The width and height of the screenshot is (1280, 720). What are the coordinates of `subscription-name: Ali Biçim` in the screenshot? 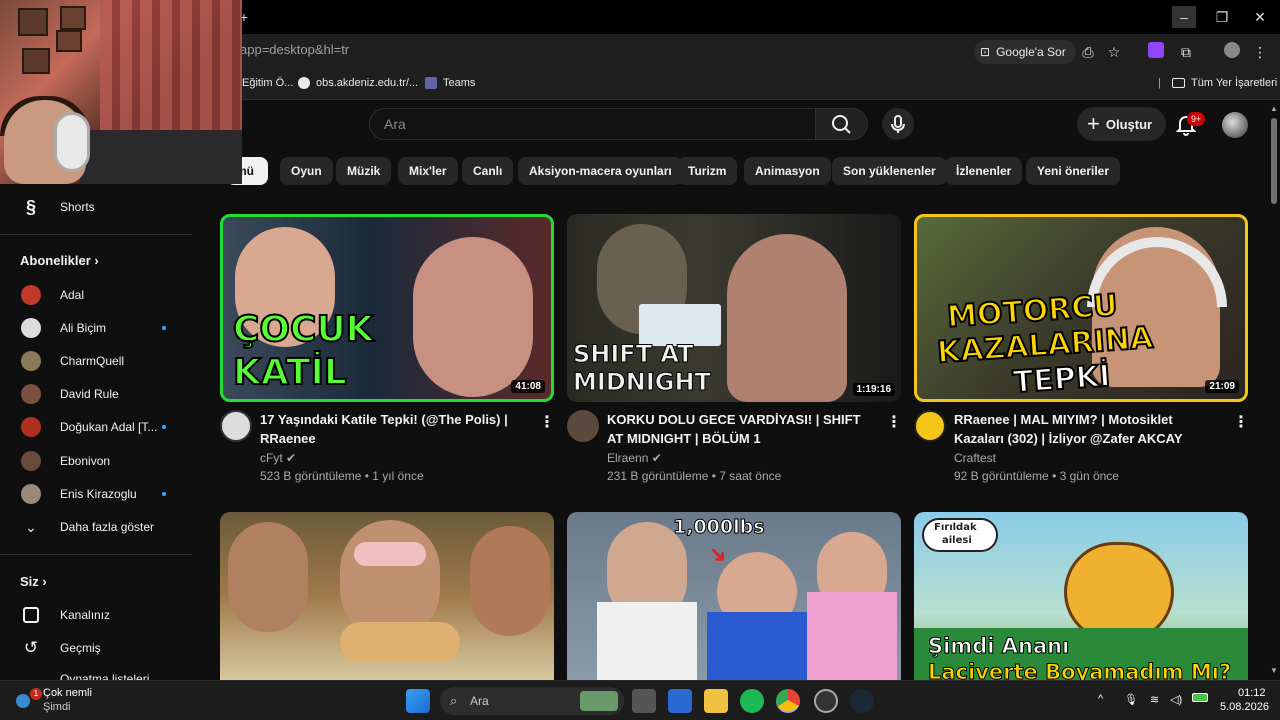 It's located at (83, 328).